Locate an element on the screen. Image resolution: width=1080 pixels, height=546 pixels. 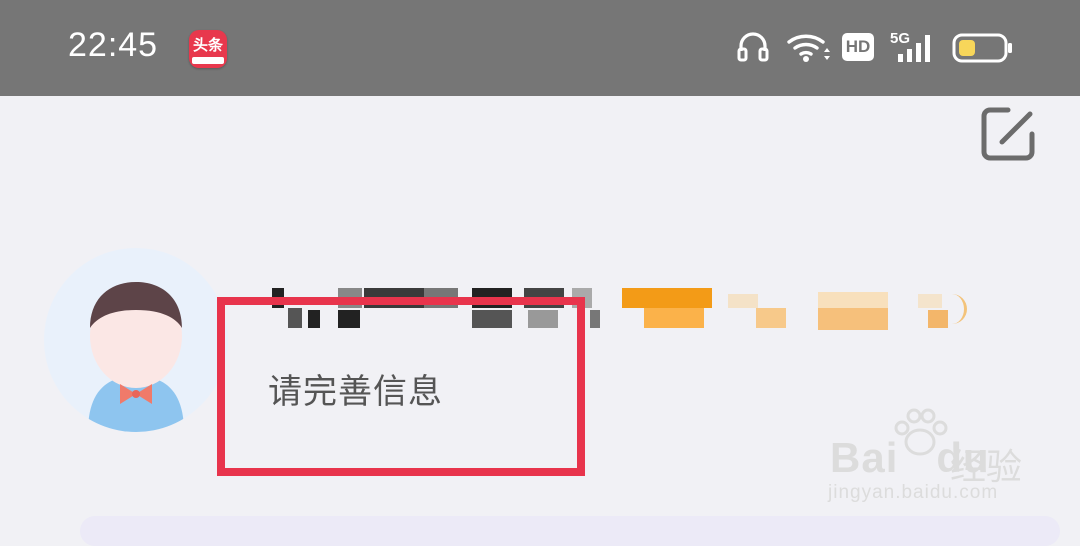
headset-icon is located at coordinates (753, 47).